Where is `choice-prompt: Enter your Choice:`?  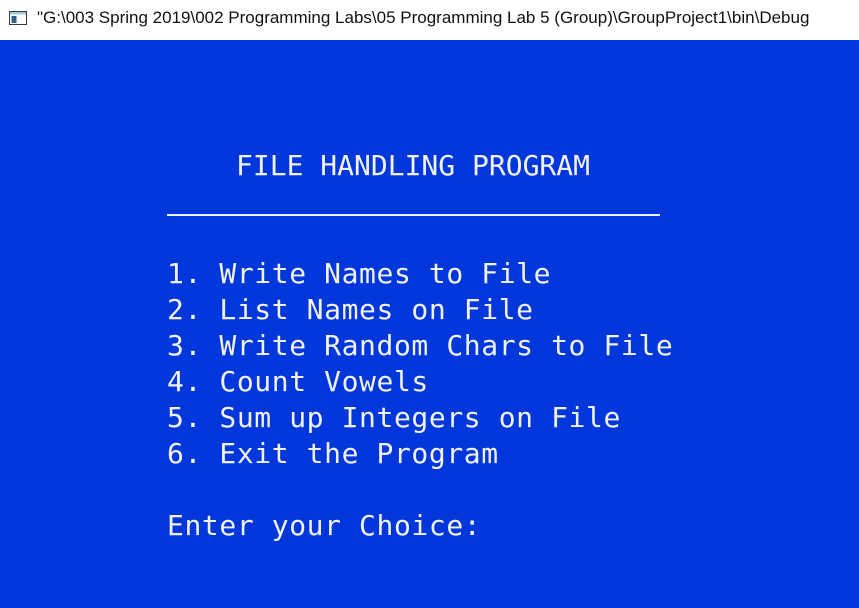 choice-prompt: Enter your Choice: is located at coordinates (324, 526).